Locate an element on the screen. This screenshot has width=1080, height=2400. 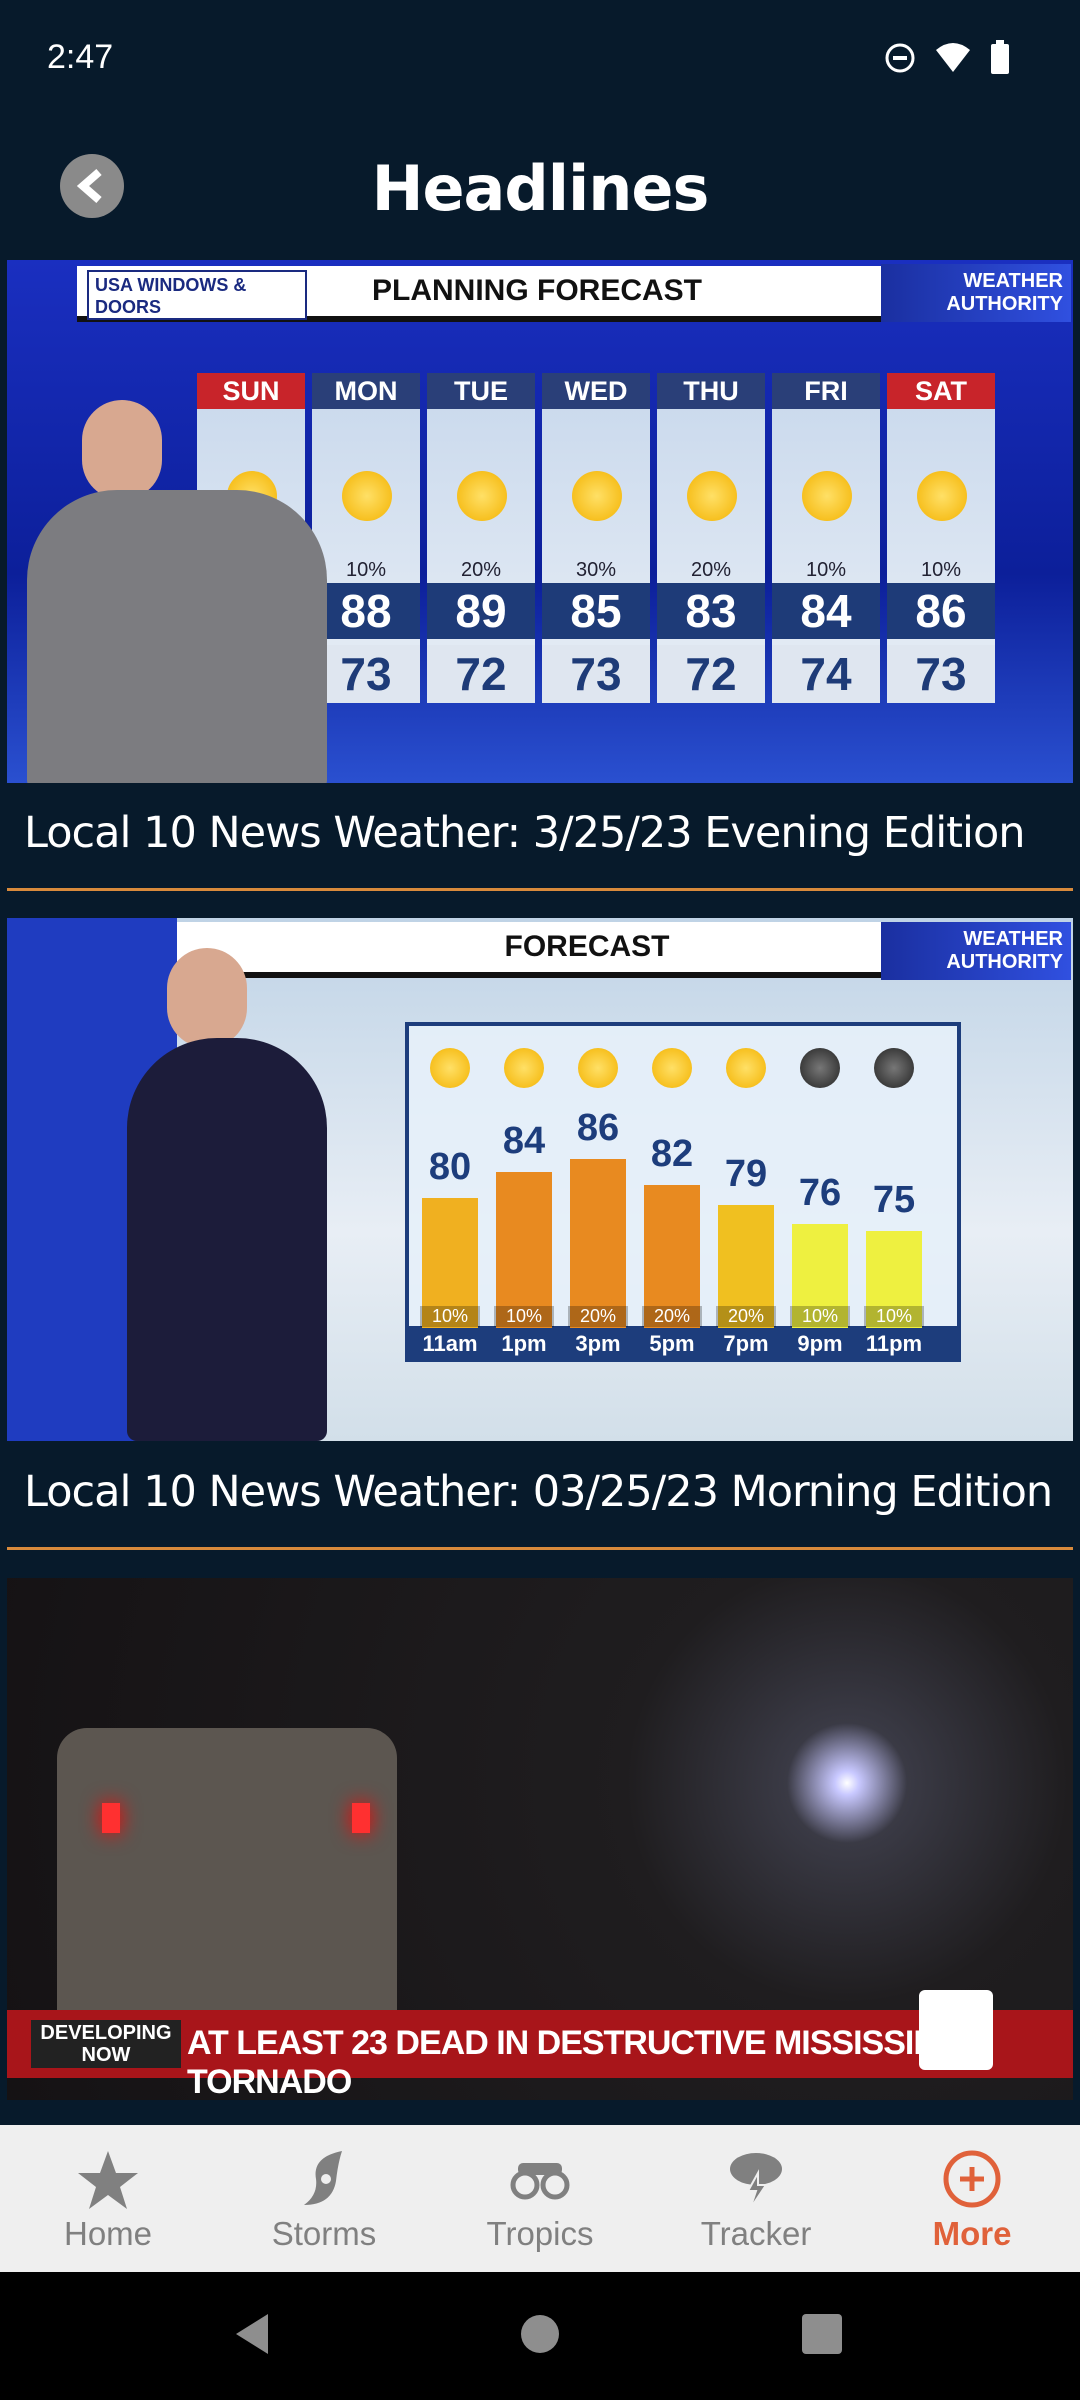
forecast-day: THU 20% 83 72 is located at coordinates (711, 538).